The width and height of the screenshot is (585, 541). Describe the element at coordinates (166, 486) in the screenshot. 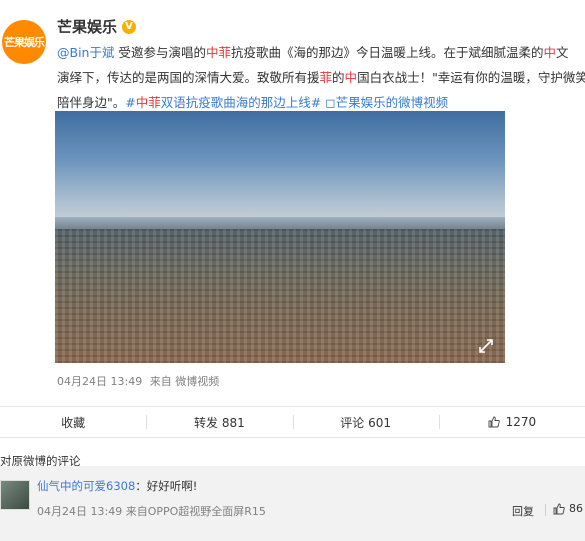

I see `comment-body: ：好好听啊!` at that location.